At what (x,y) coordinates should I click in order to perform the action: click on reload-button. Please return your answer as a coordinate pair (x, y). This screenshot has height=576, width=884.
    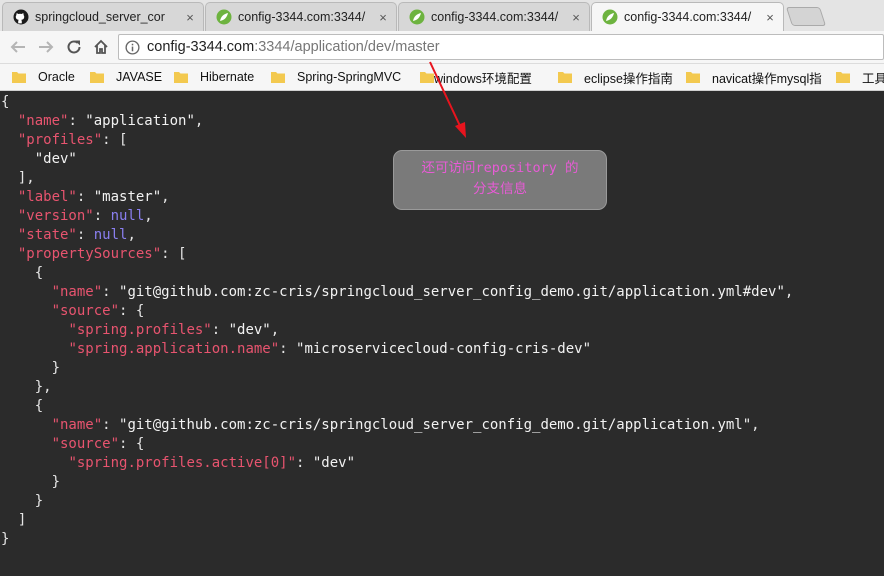
    Looking at the image, I should click on (74, 47).